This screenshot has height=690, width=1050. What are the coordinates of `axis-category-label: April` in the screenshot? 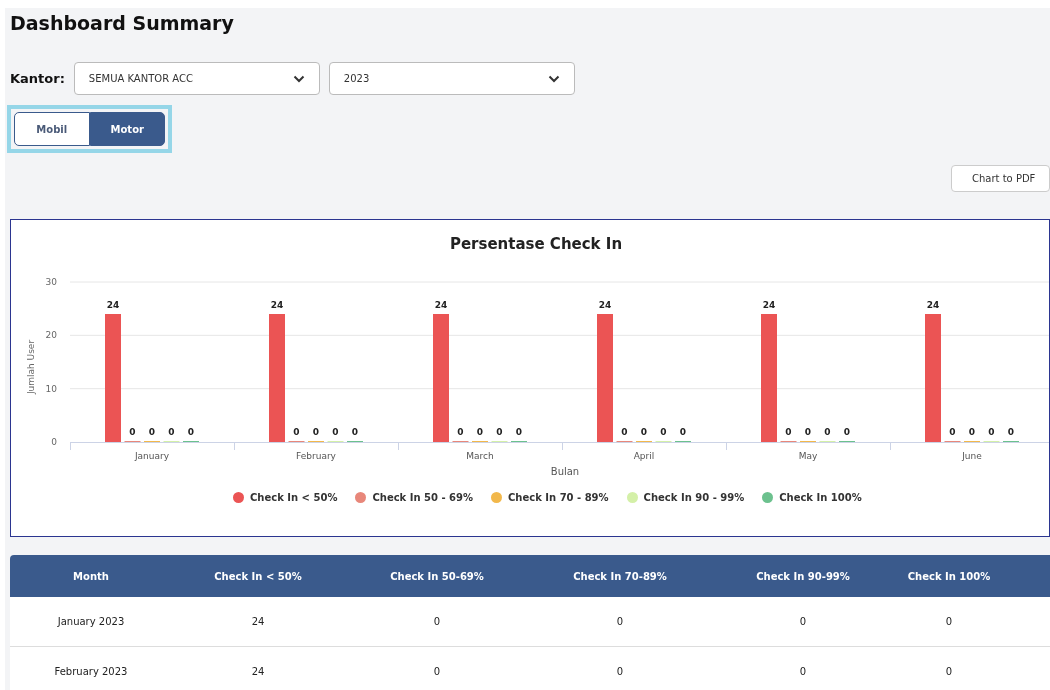 It's located at (644, 456).